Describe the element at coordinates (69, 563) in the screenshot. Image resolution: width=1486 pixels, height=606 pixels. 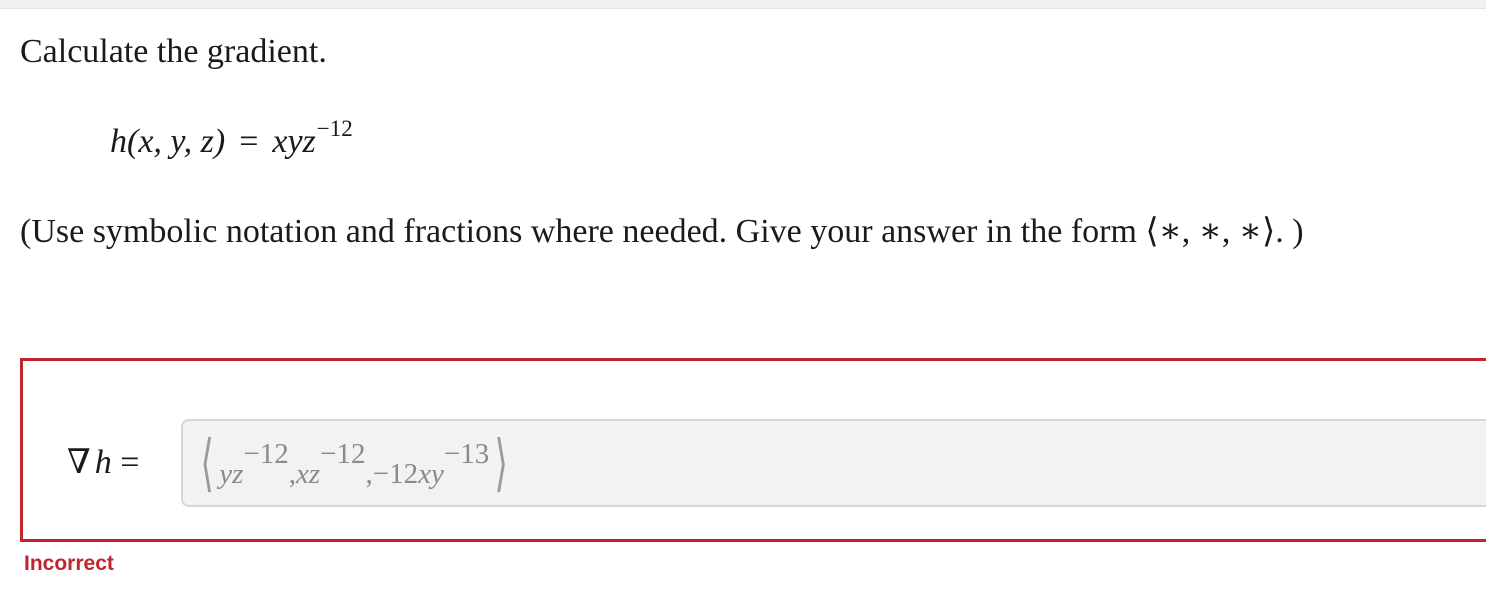
I see `status-message: Incorrect` at that location.